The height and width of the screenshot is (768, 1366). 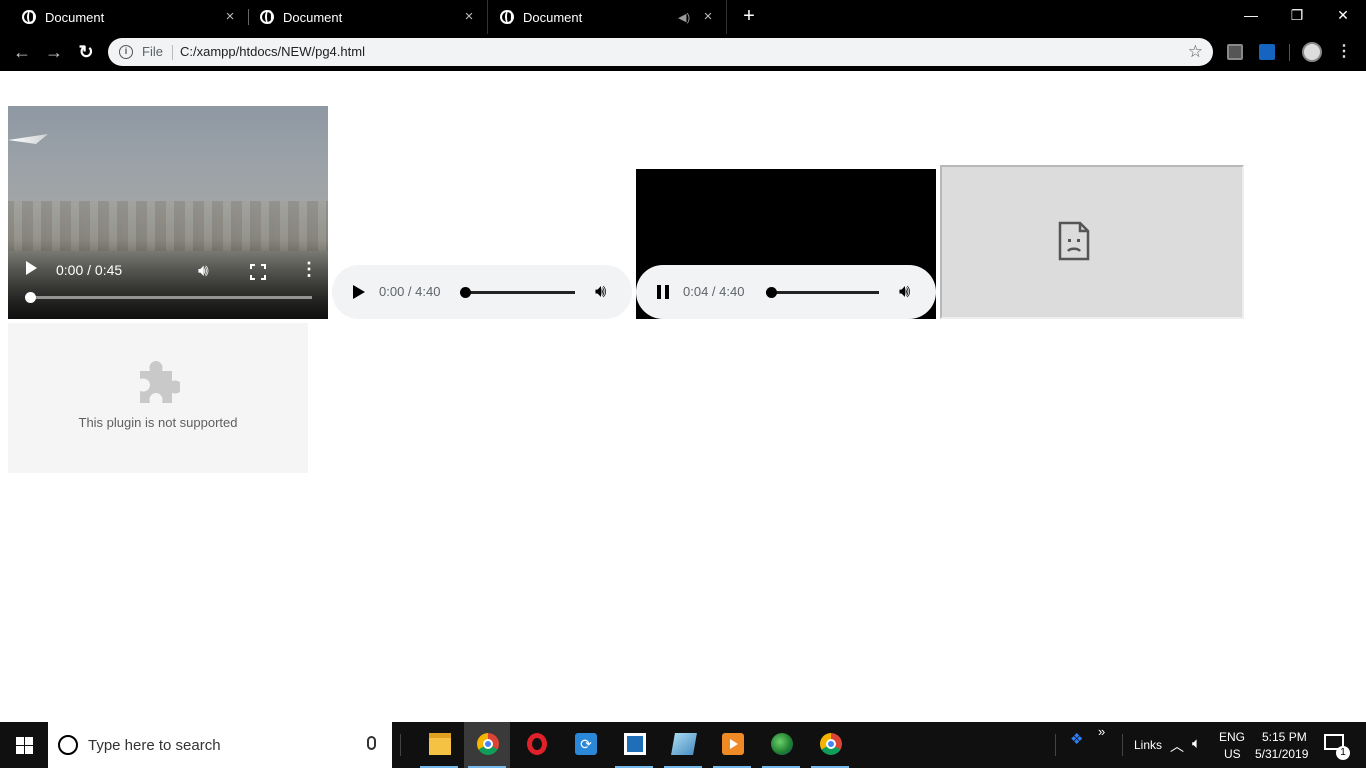 What do you see at coordinates (1281, 754) in the screenshot?
I see `clock-date: 5/31/2019` at bounding box center [1281, 754].